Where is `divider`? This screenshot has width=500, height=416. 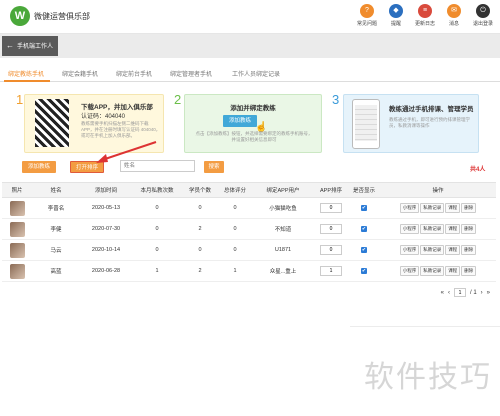
divider is located at coordinates (425, 326).